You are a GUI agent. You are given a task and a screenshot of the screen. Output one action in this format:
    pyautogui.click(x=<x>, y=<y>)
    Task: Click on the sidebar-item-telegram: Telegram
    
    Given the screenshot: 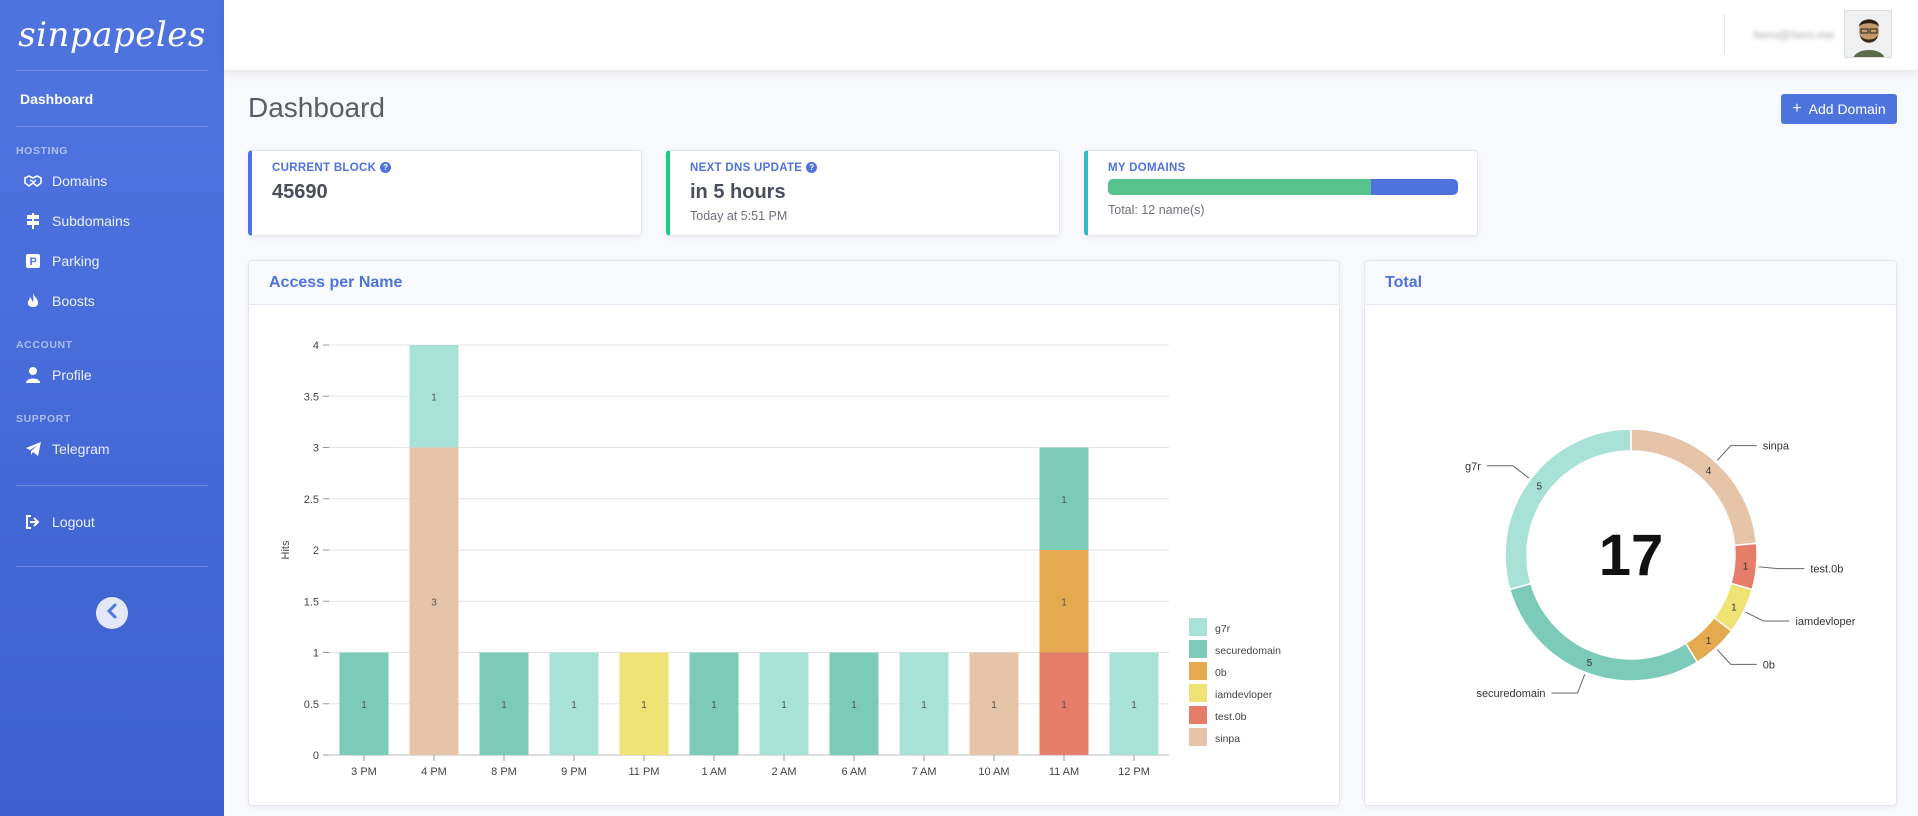 What is the action you would take?
    pyautogui.click(x=112, y=449)
    